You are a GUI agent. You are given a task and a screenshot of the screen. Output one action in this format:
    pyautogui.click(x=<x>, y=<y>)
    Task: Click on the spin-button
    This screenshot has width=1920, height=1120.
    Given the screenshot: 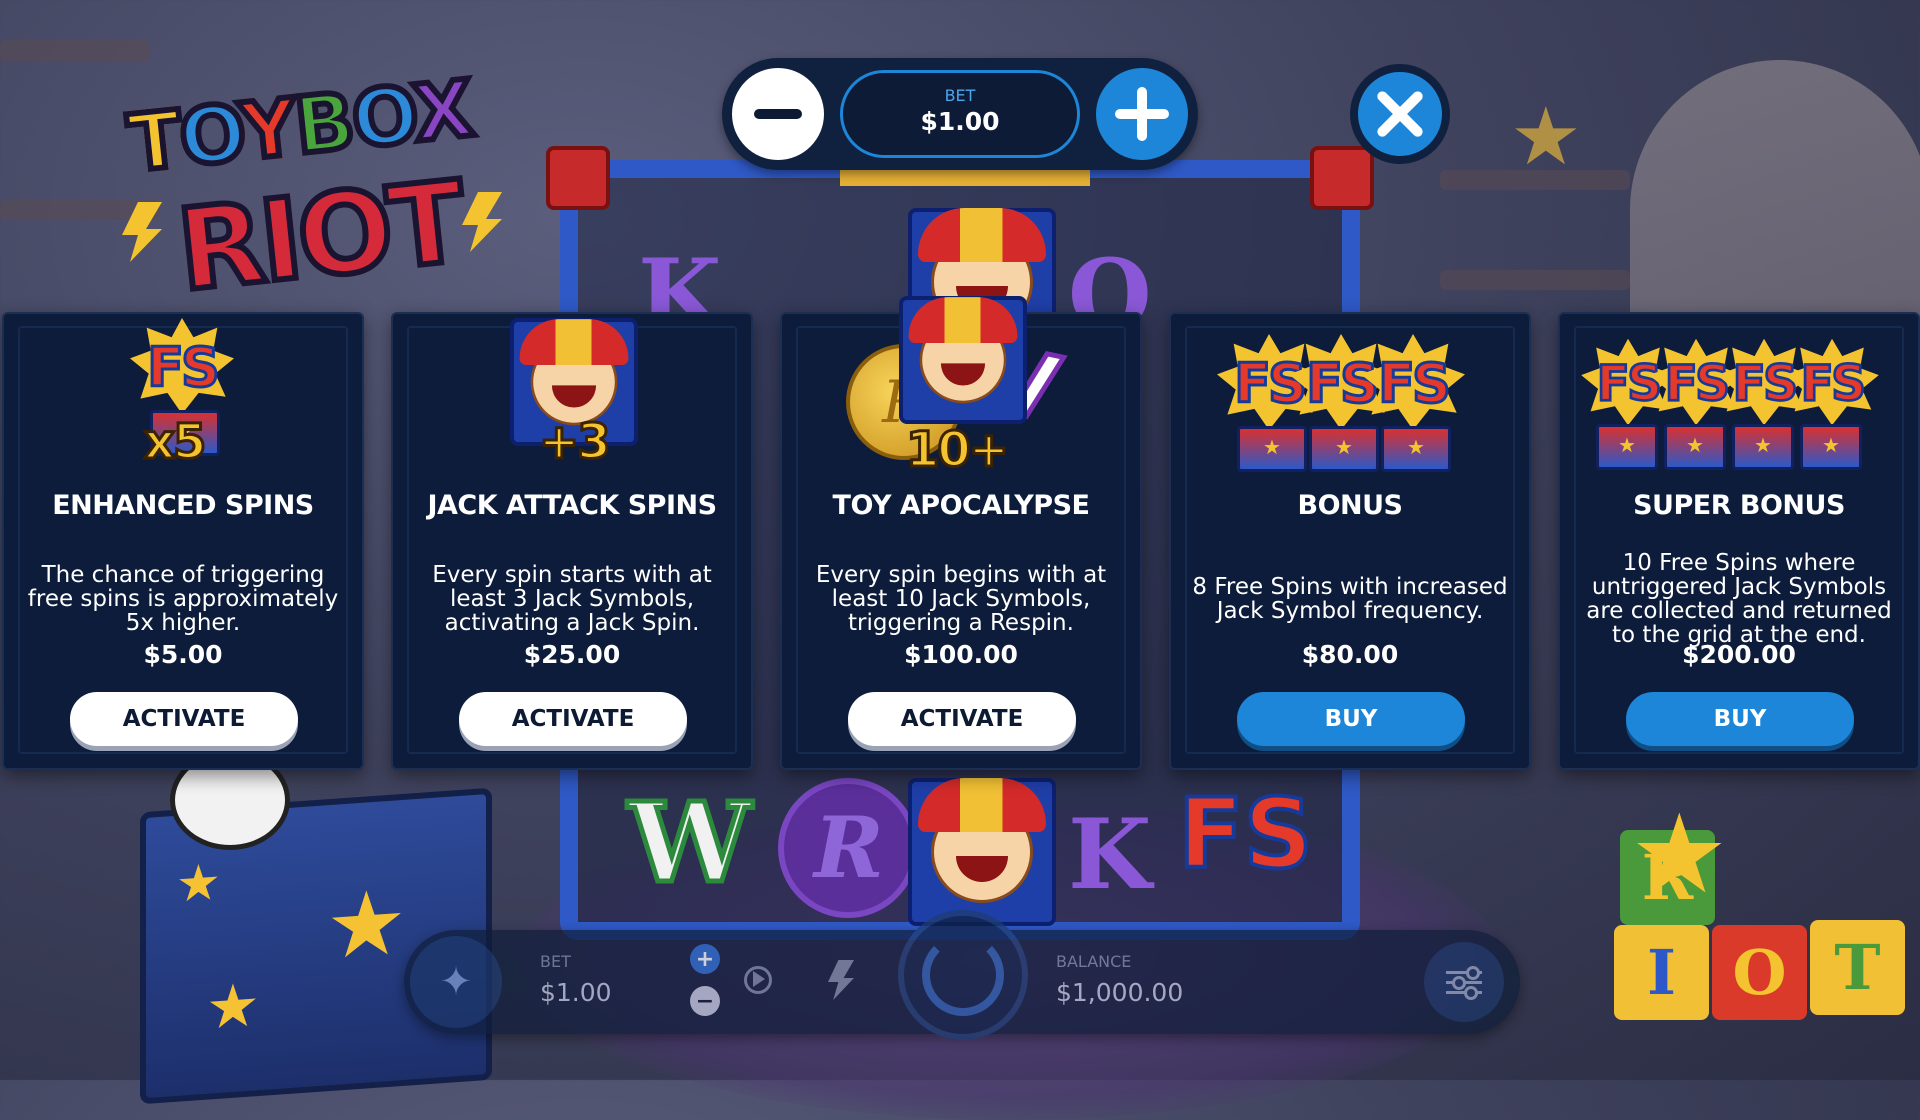 What is the action you would take?
    pyautogui.click(x=963, y=975)
    